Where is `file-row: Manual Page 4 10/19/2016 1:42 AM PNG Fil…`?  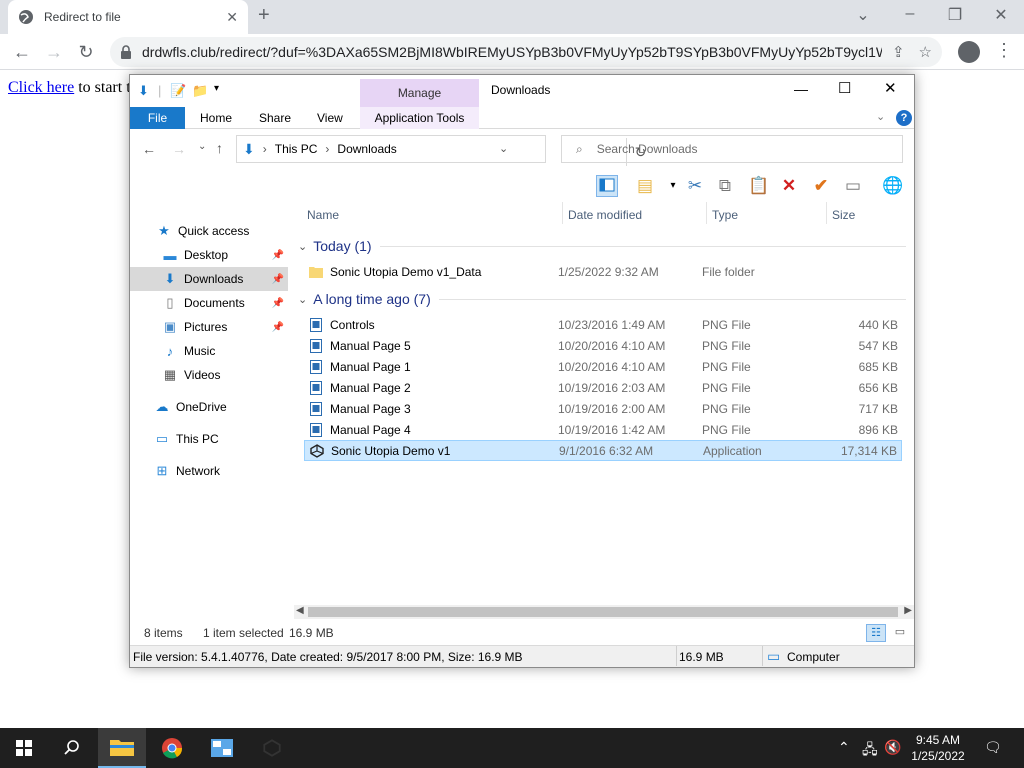 file-row: Manual Page 4 10/19/2016 1:42 AM PNG Fil… is located at coordinates (603, 429).